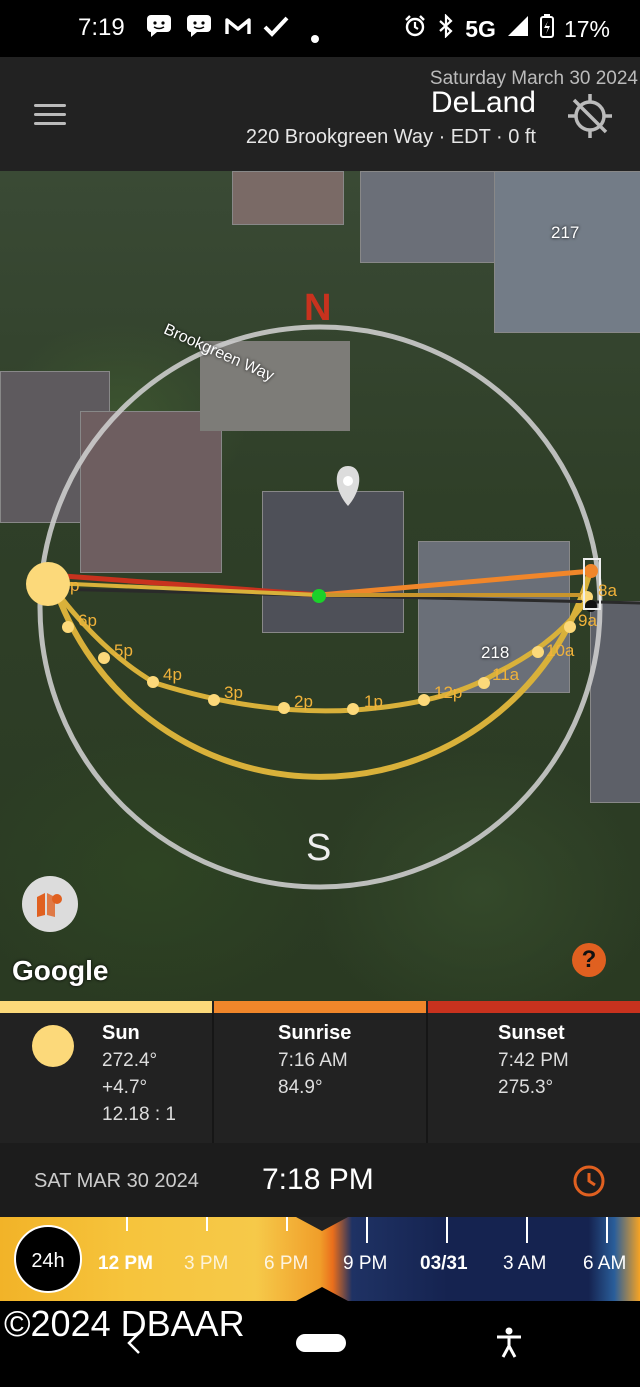 Image resolution: width=640 pixels, height=1387 pixels. Describe the element at coordinates (456, 583) in the screenshot. I see `sunrise-line` at that location.